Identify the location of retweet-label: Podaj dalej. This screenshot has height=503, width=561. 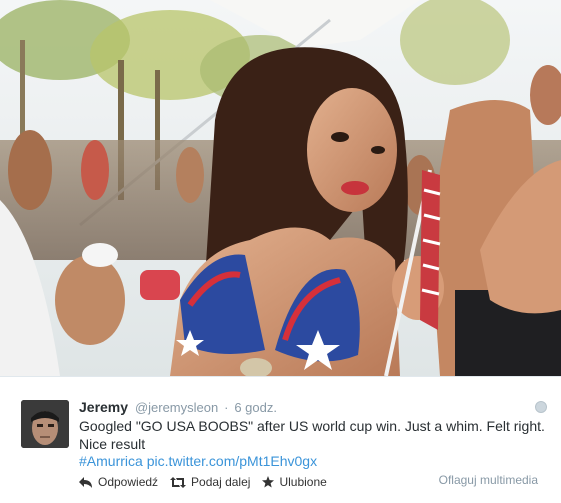
(221, 482).